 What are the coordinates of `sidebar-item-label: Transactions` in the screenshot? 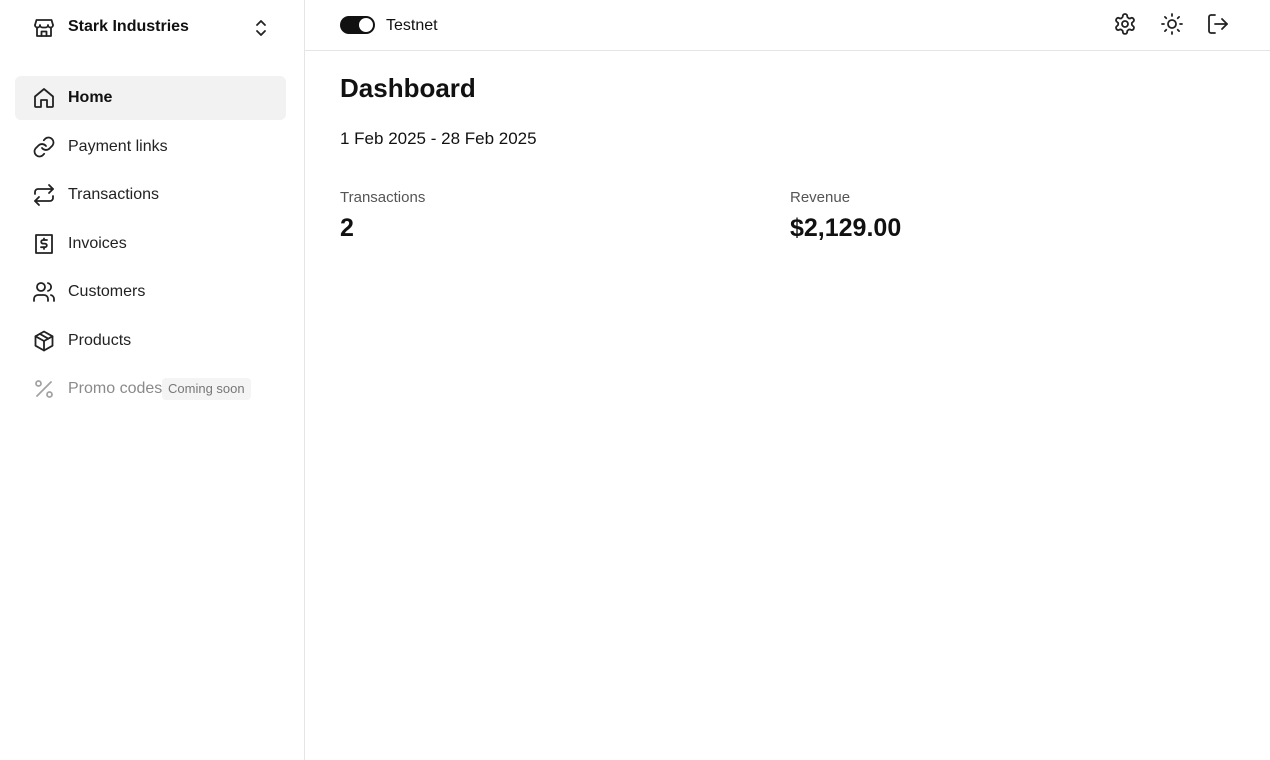 It's located at (113, 194).